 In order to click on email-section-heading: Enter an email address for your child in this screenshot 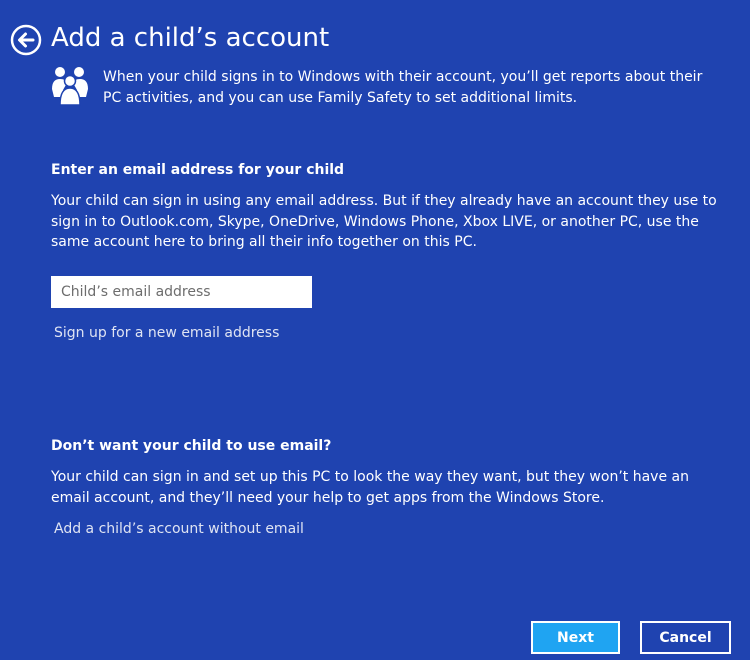, I will do `click(198, 170)`.